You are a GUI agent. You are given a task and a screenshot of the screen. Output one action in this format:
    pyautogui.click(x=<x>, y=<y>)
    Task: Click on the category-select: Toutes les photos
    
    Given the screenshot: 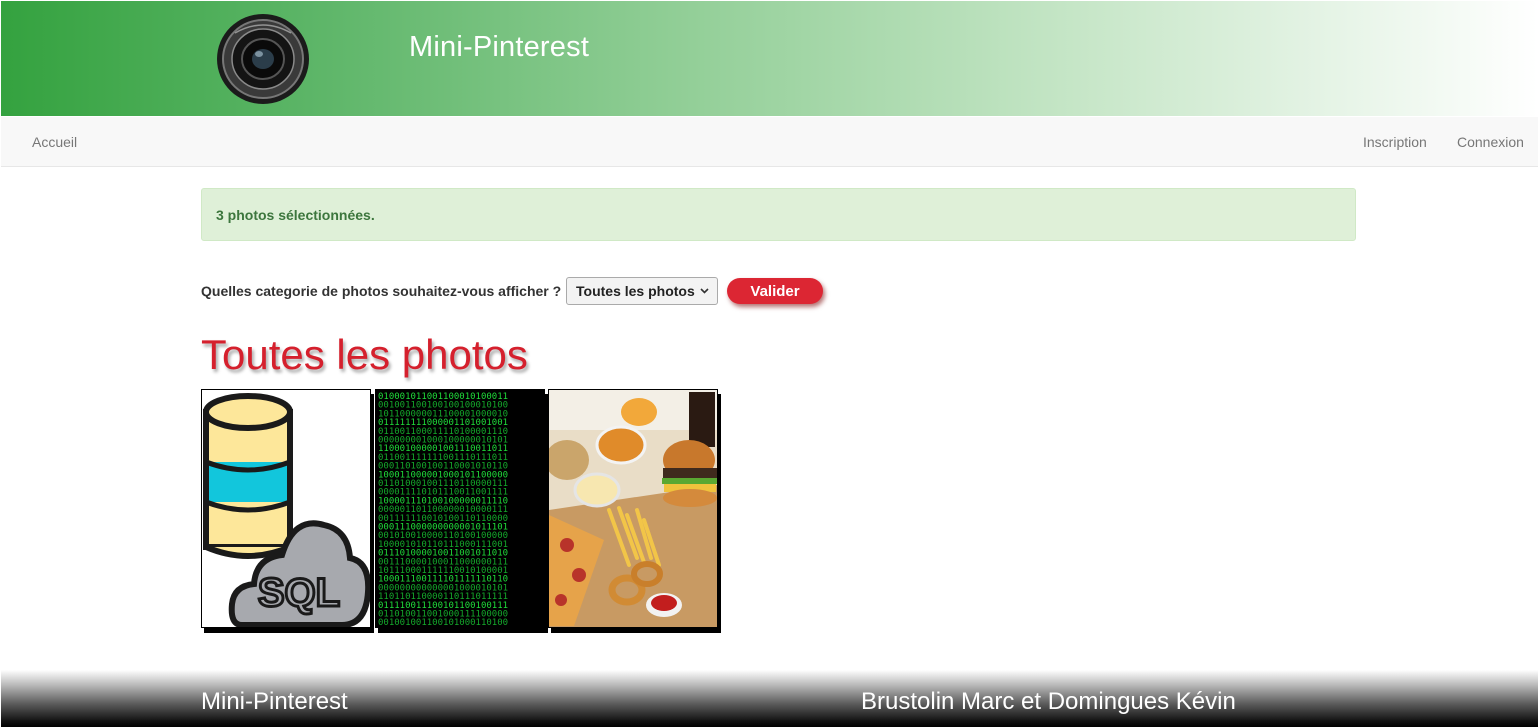 What is the action you would take?
    pyautogui.click(x=642, y=291)
    